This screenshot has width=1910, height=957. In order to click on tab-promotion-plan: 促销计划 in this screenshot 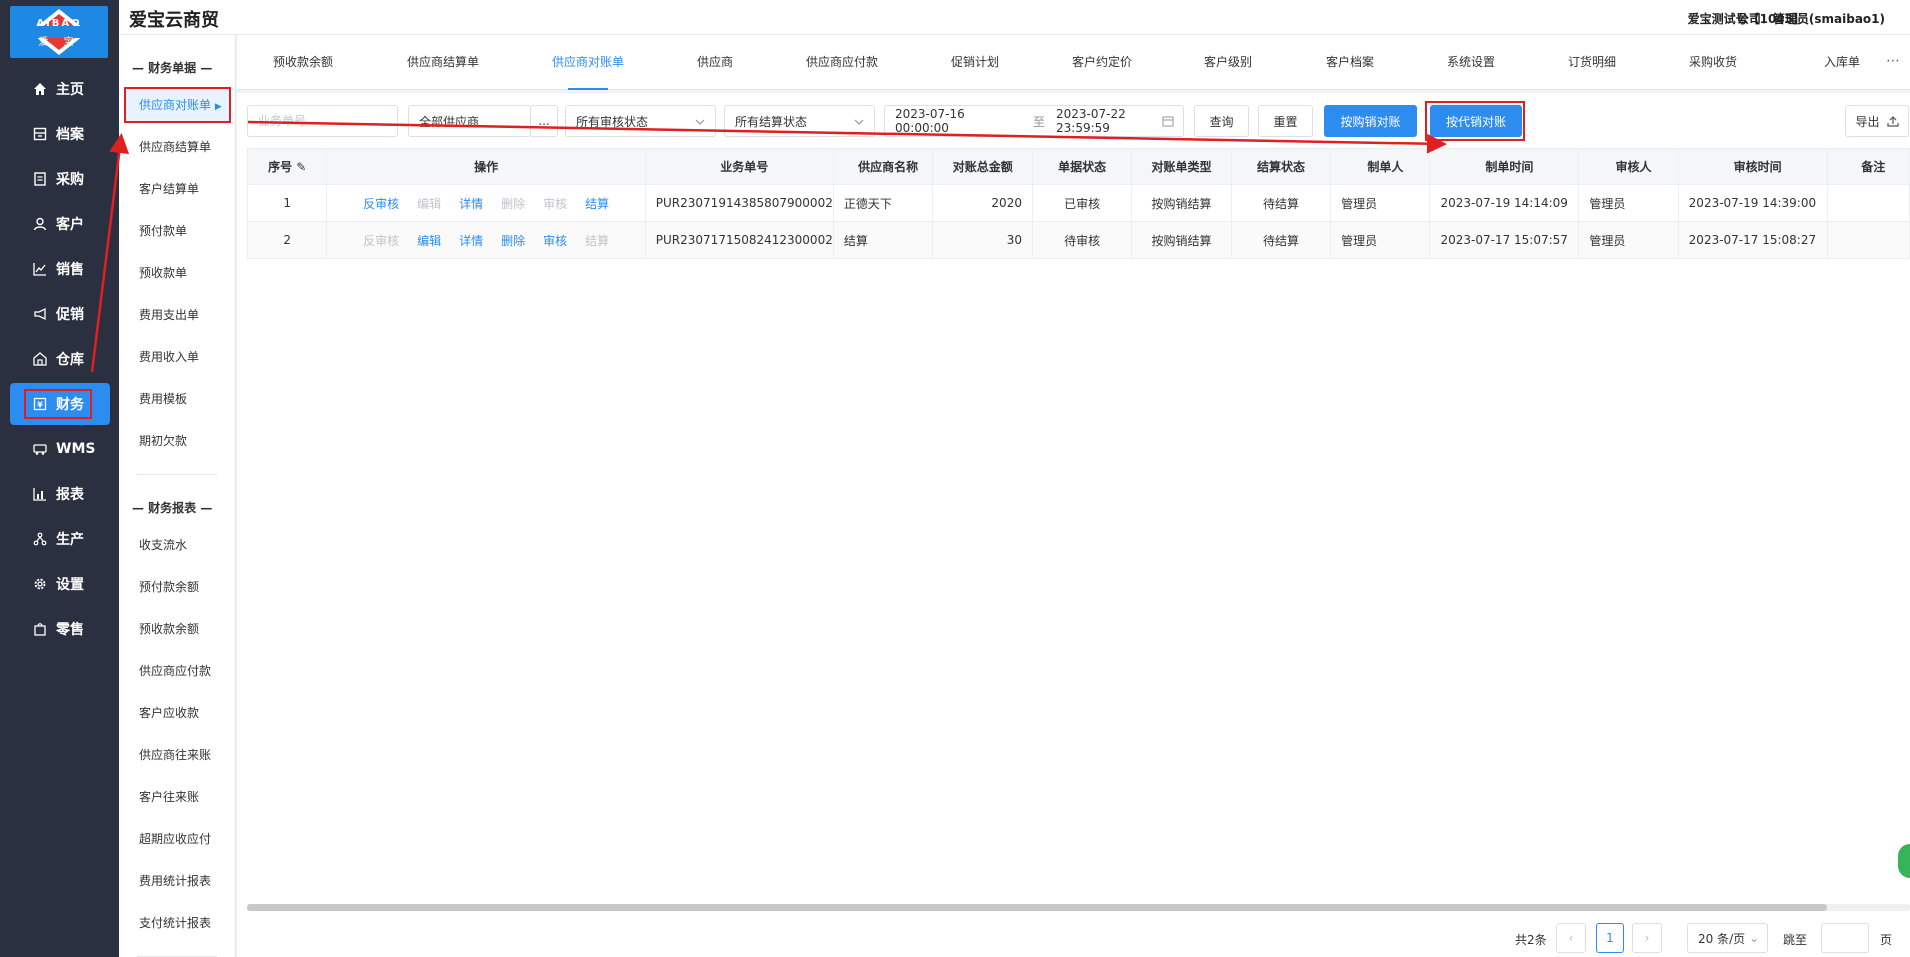, I will do `click(975, 62)`.